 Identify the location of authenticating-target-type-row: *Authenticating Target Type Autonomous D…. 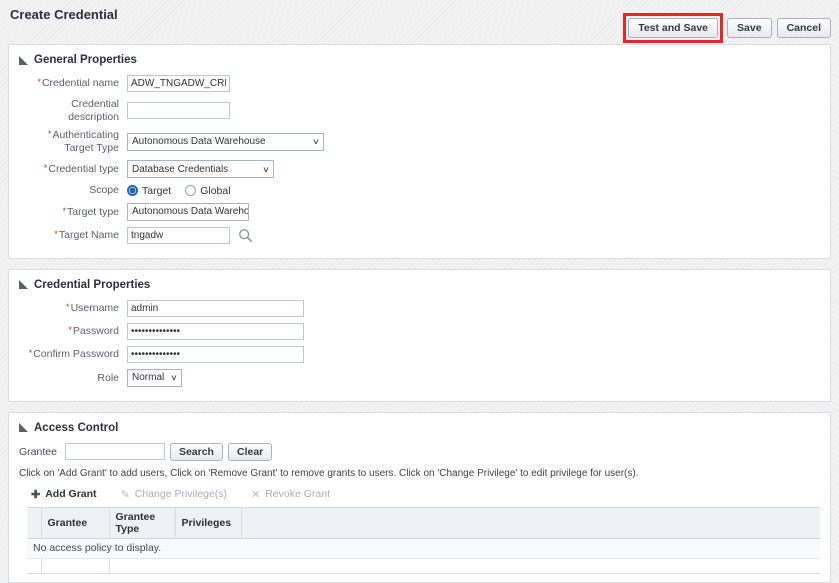
(419, 141).